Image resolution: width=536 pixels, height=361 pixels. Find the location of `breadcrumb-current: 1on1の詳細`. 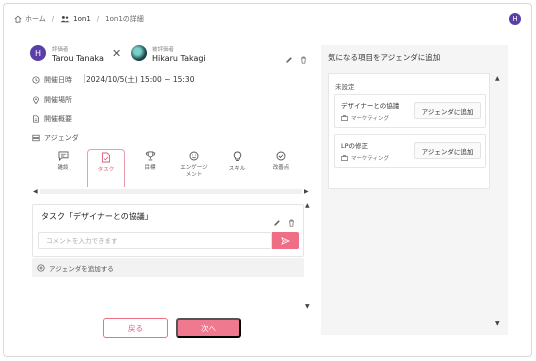

breadcrumb-current: 1on1の詳細 is located at coordinates (124, 19).